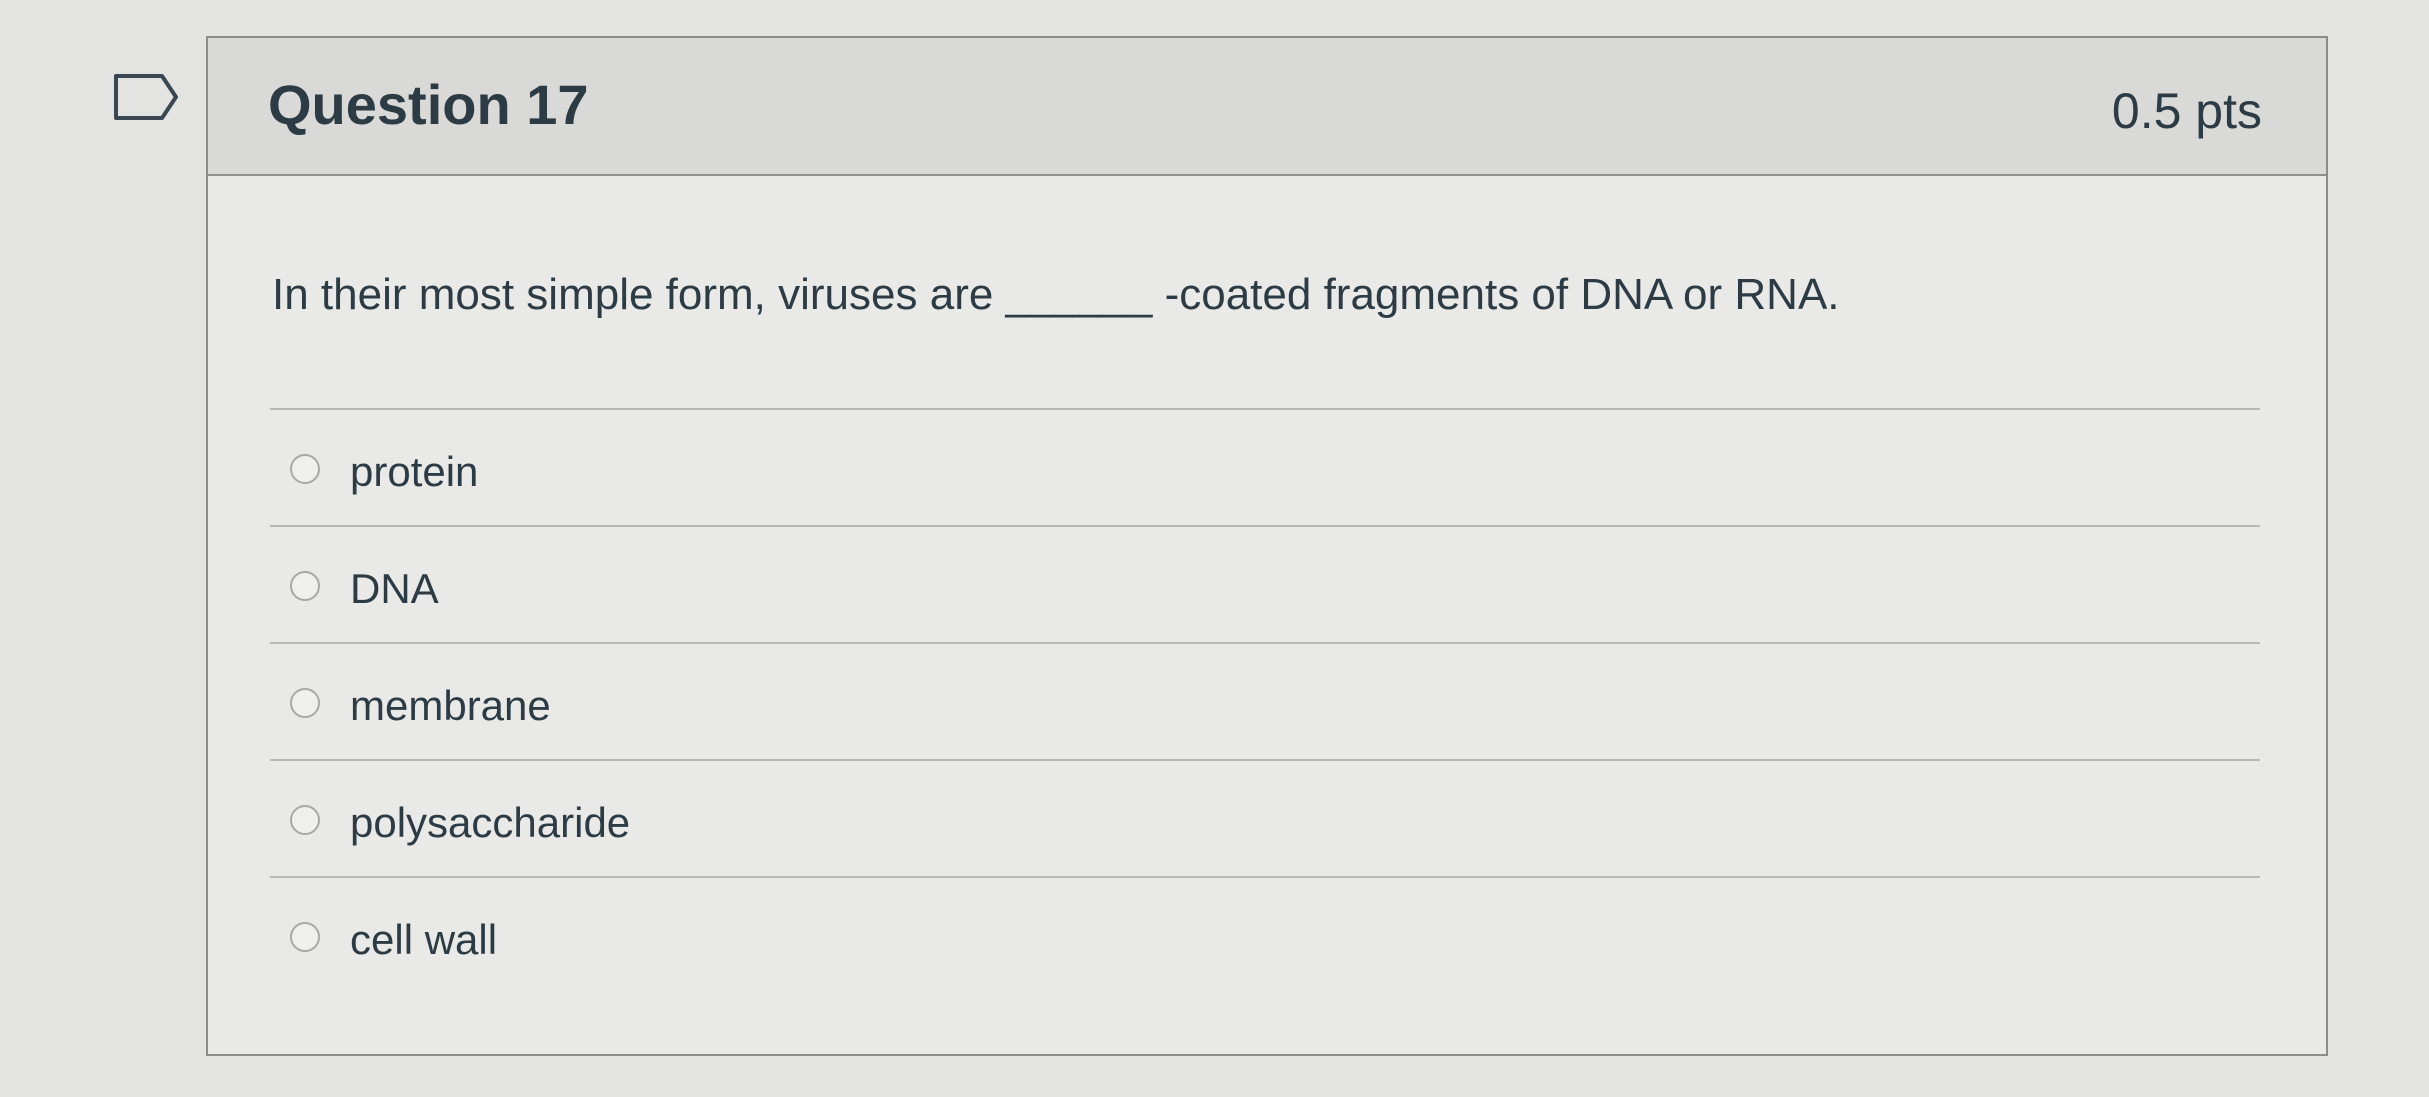  Describe the element at coordinates (1267, 107) in the screenshot. I see `question-header: Question 17 0.5 pts` at that location.